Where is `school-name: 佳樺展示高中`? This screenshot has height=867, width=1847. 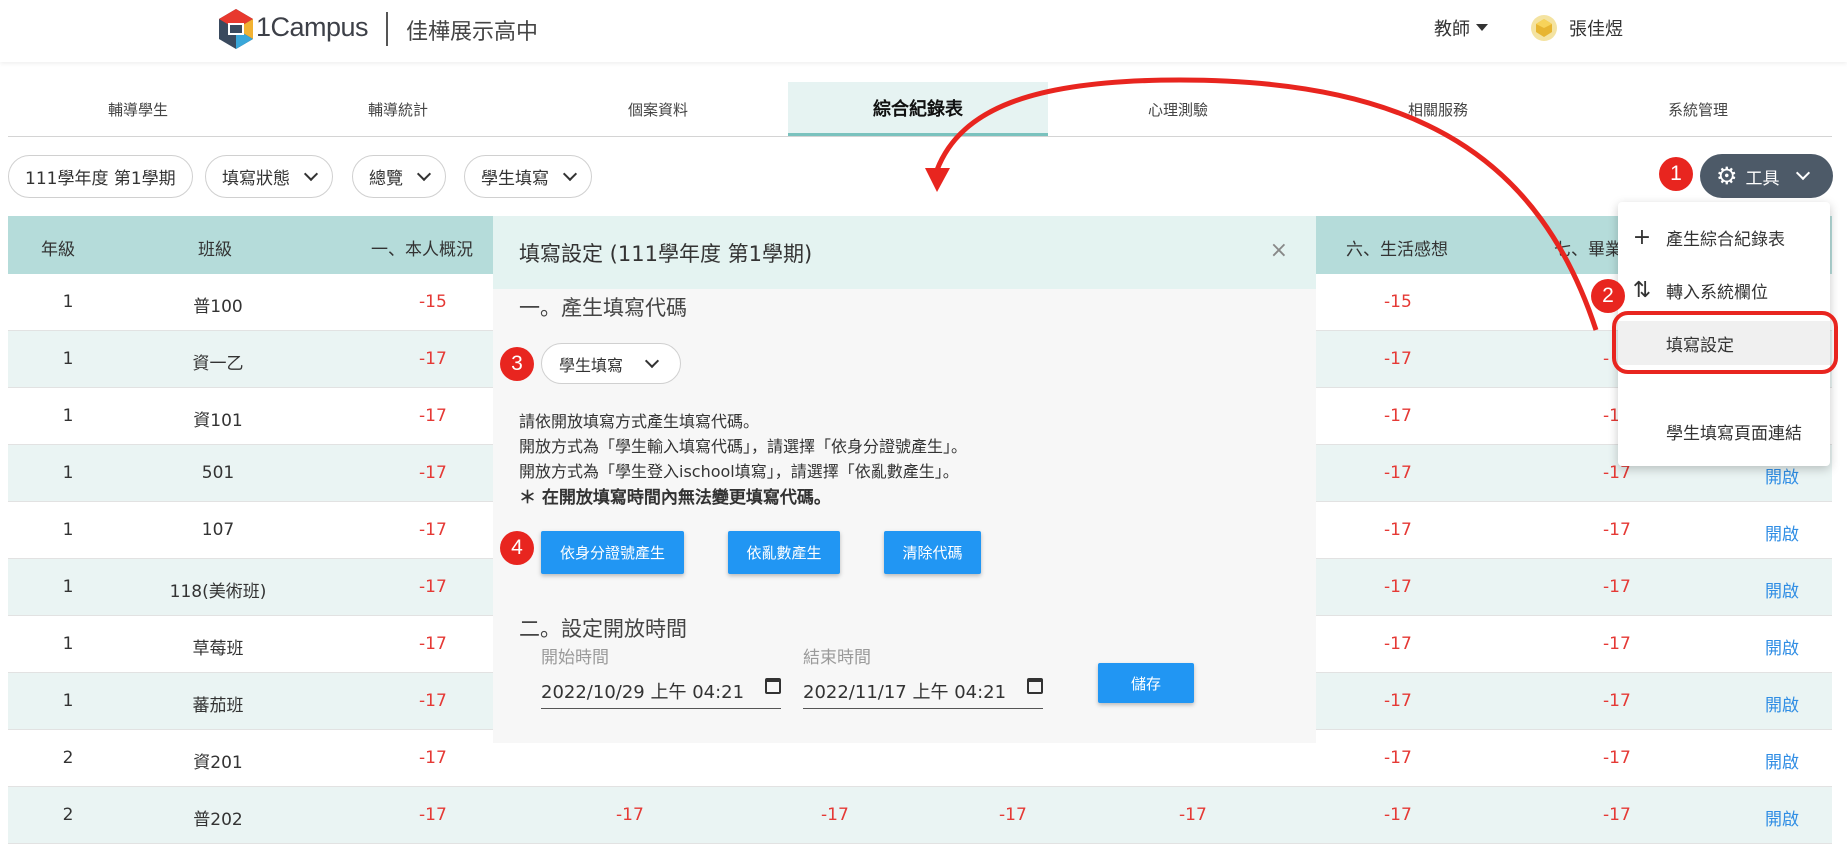 school-name: 佳樺展示高中 is located at coordinates (472, 32).